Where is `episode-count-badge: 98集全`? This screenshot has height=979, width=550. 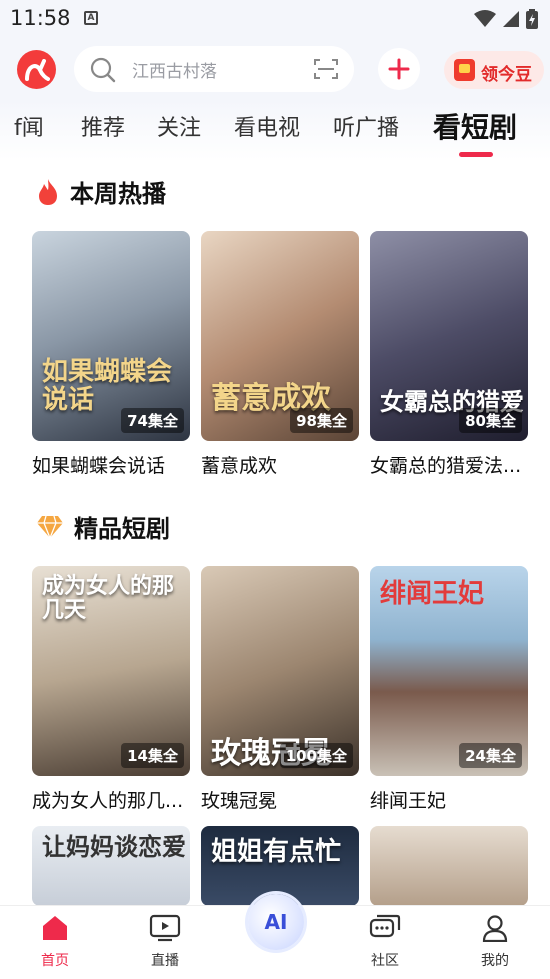
episode-count-badge: 98集全 is located at coordinates (321, 420).